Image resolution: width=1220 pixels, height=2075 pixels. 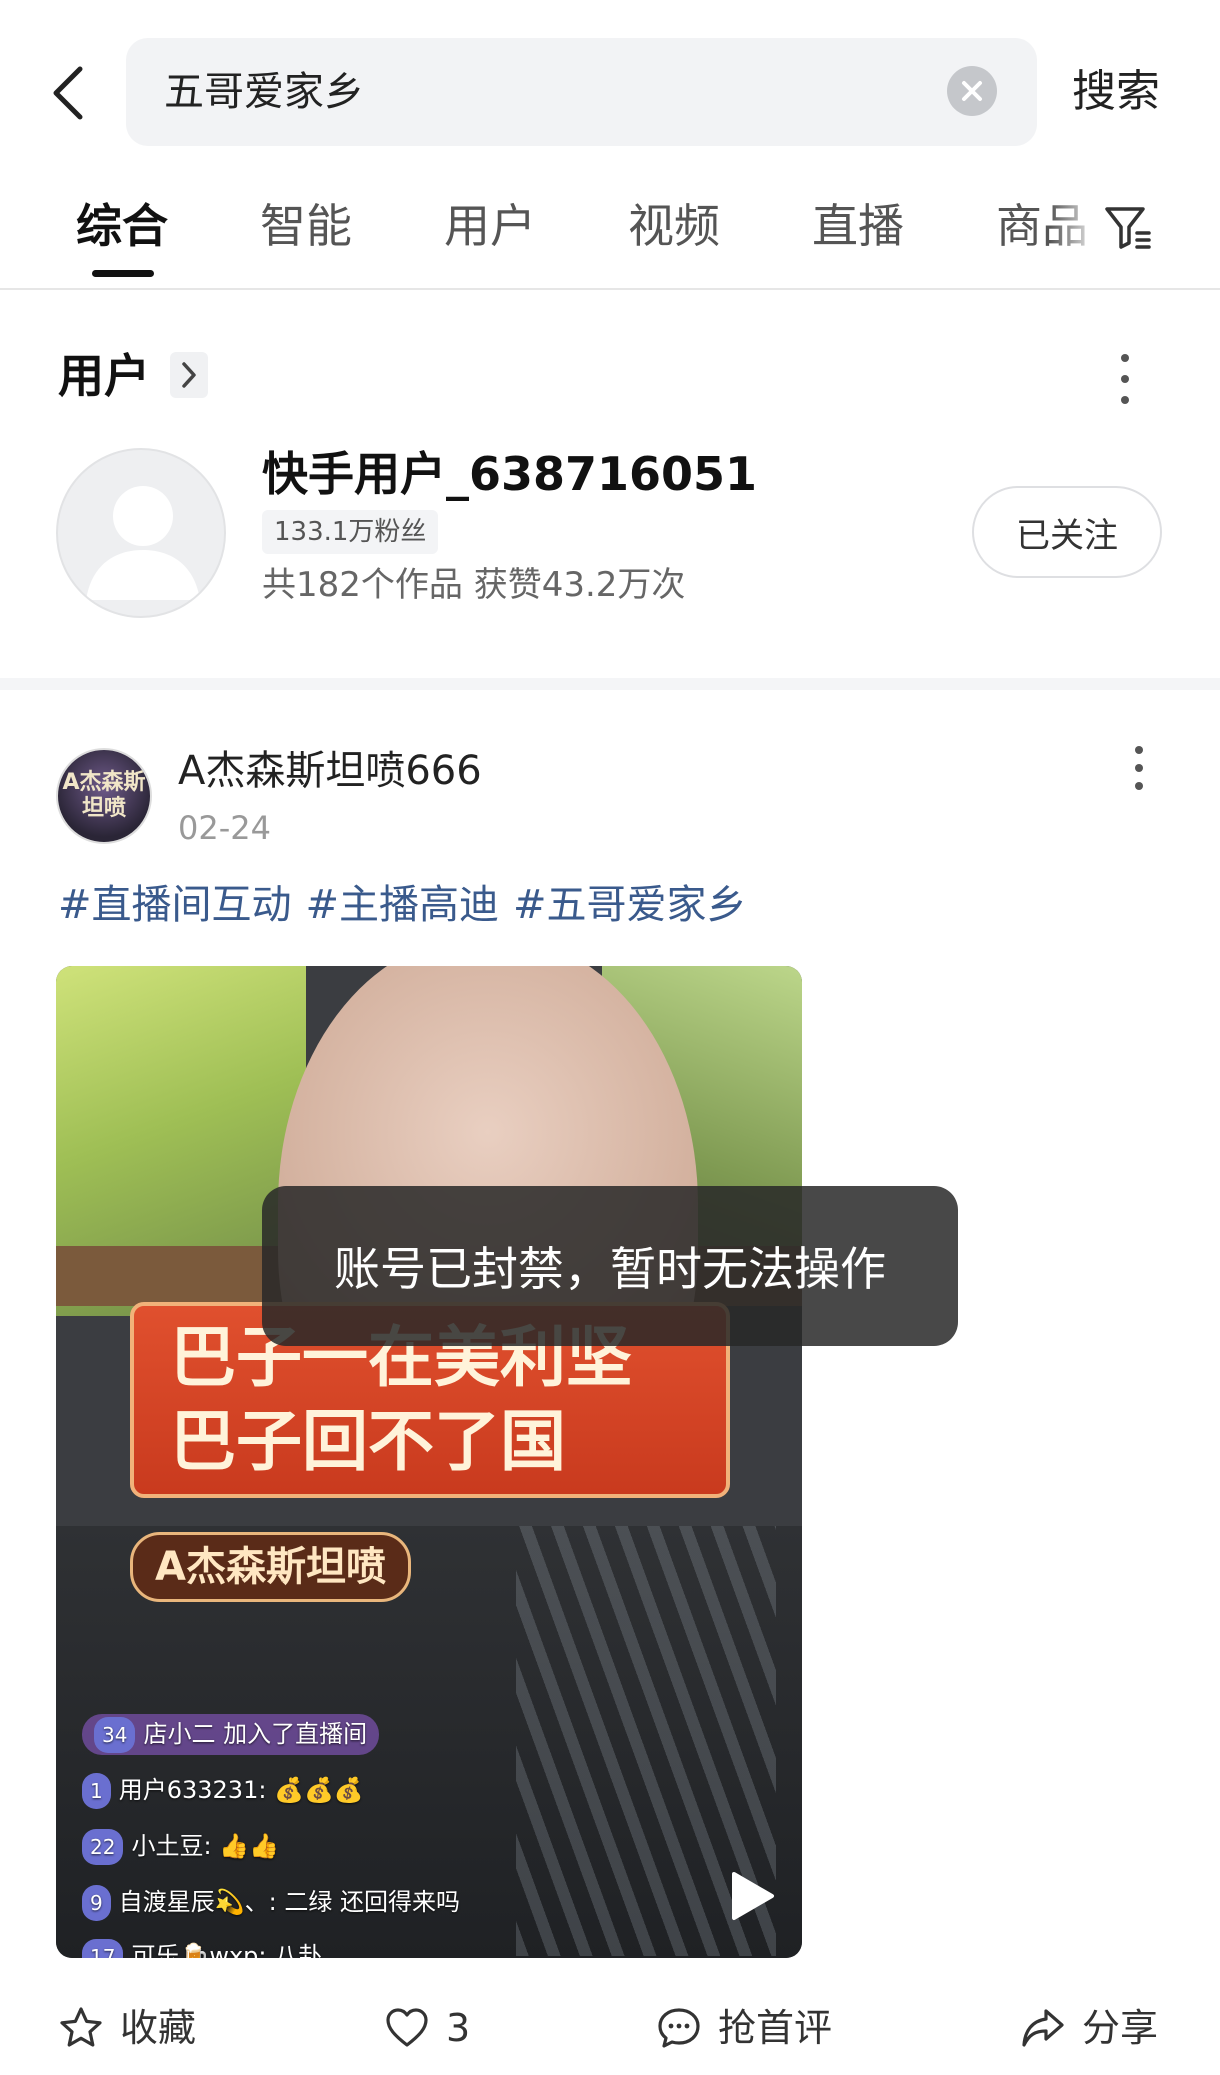 I want to click on chat-message: 9 自渡星辰💫、: 二绿 还回得来吗, so click(x=271, y=1902).